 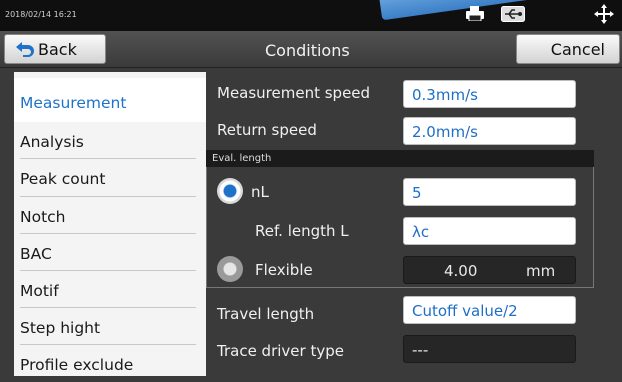 I want to click on cancel-button: Cancel, so click(x=568, y=49).